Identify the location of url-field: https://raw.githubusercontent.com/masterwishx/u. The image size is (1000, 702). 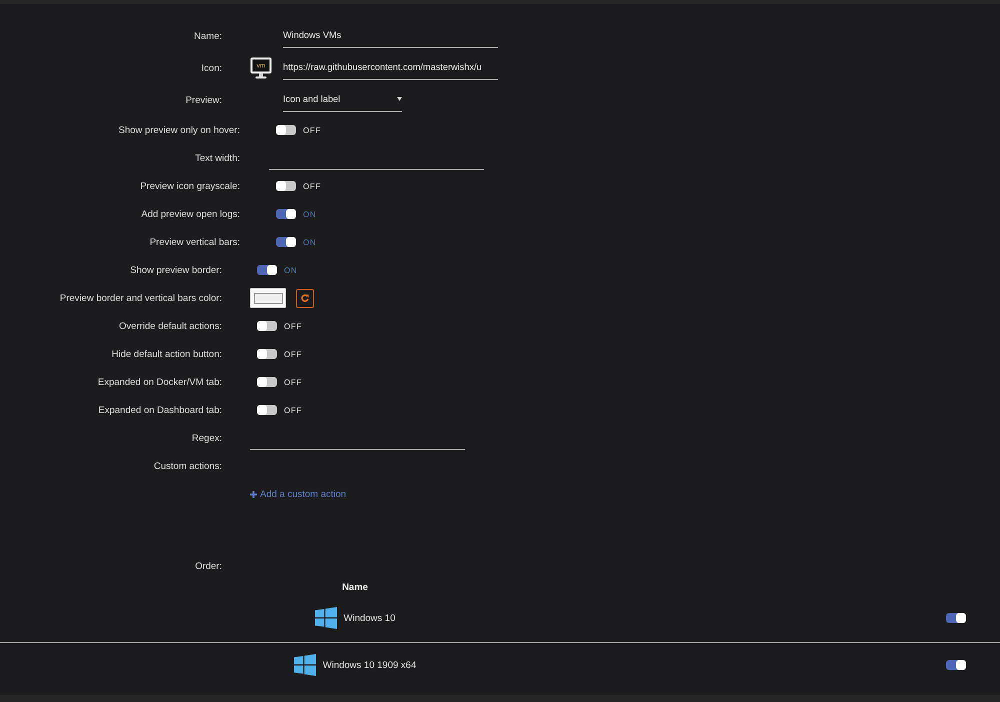
(390, 68).